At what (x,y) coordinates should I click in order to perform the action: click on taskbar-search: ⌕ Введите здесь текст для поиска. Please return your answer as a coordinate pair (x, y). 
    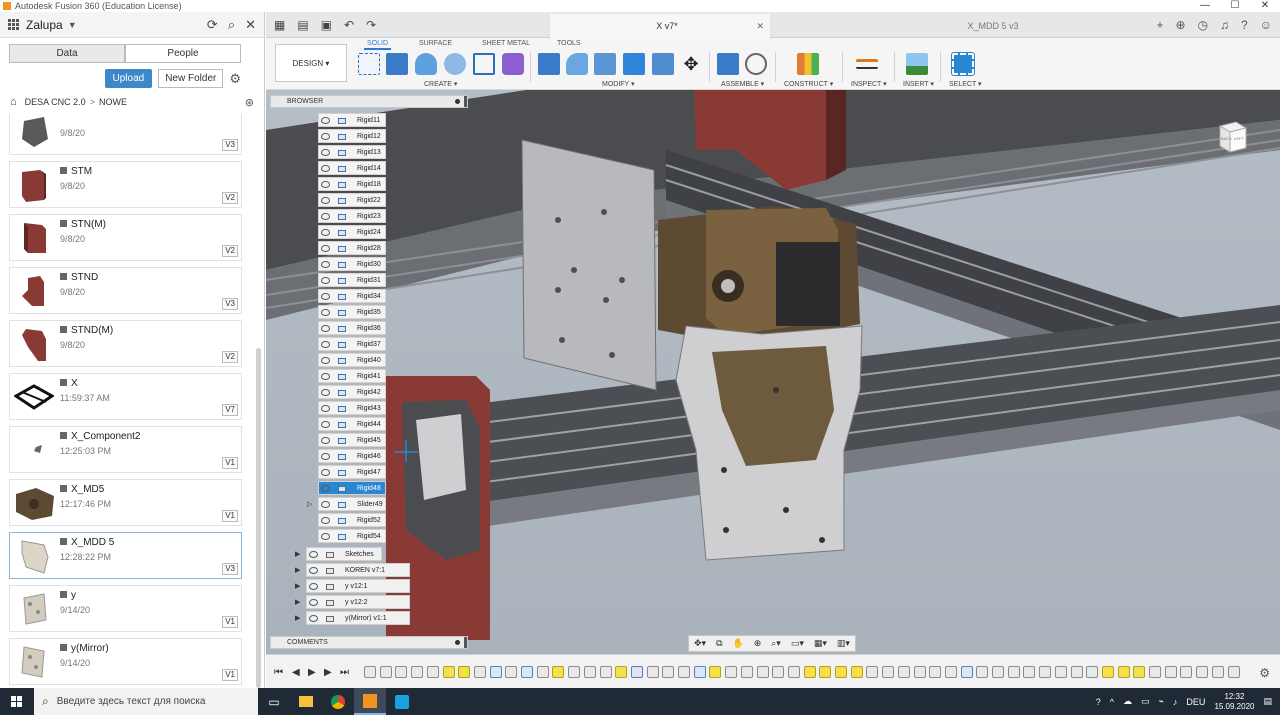
    Looking at the image, I should click on (146, 701).